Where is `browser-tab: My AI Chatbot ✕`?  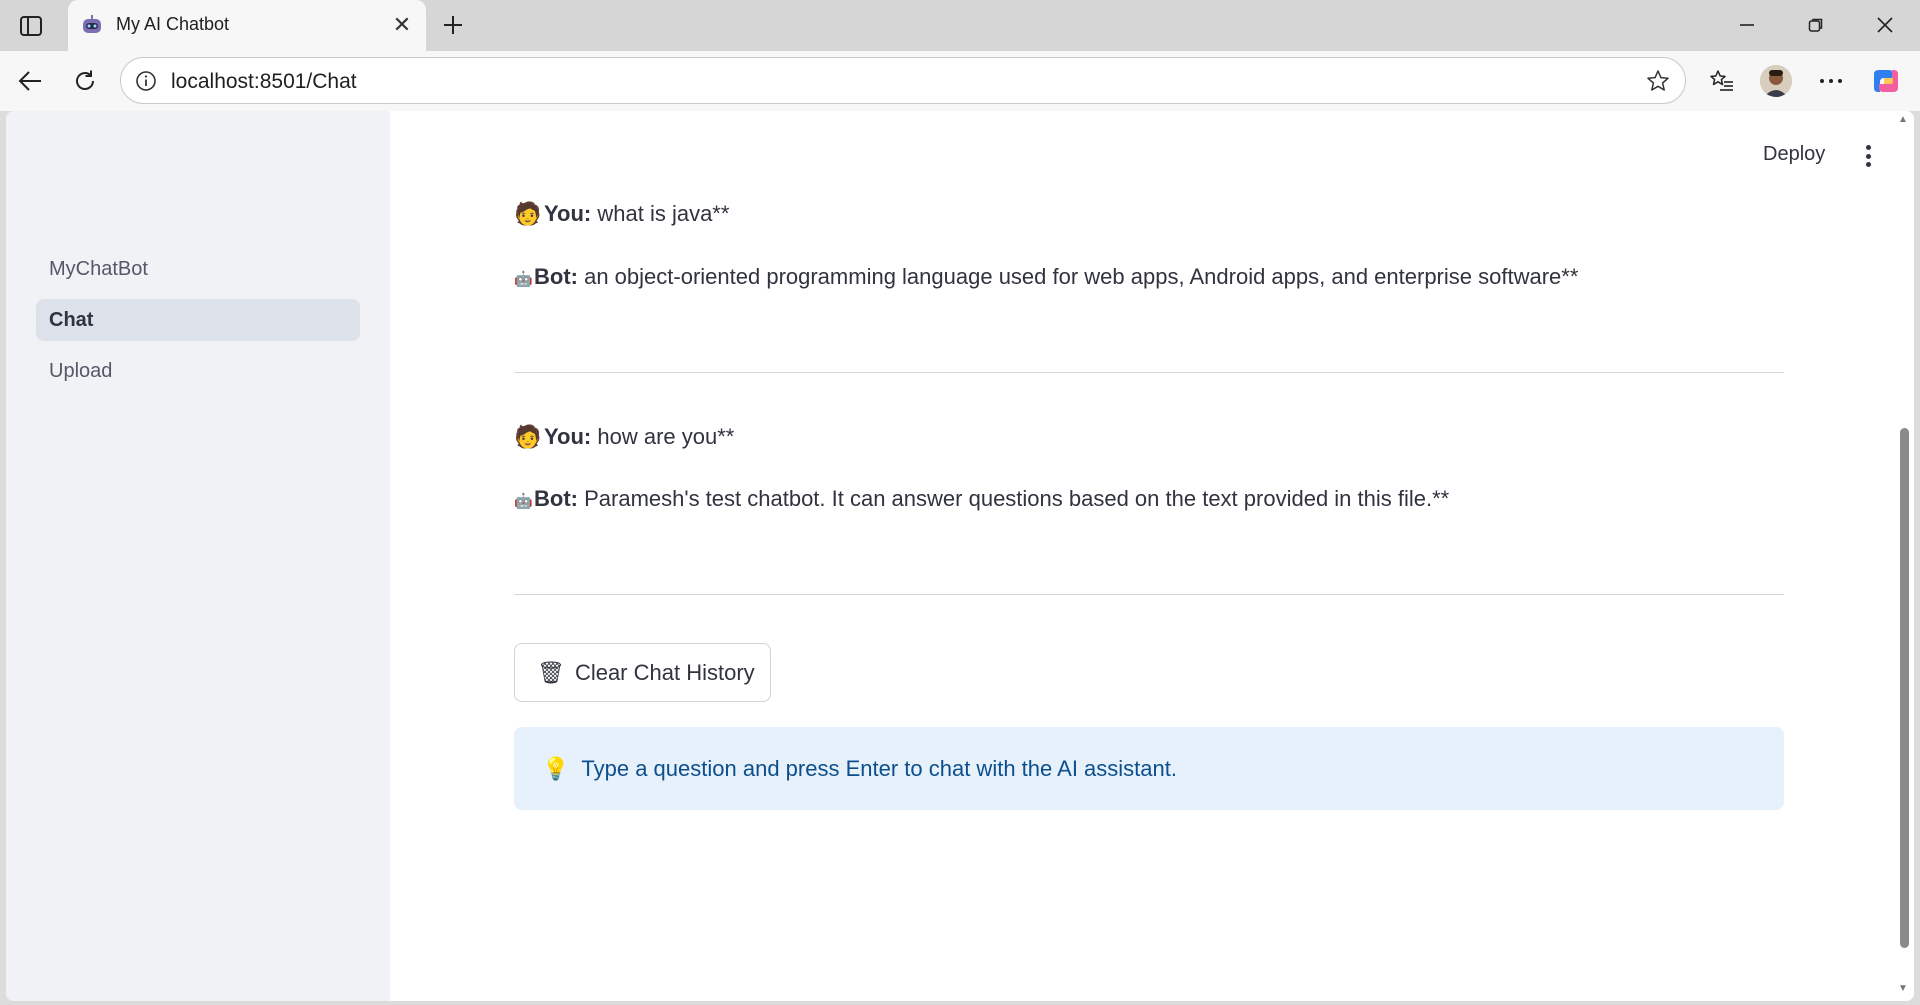 browser-tab: My AI Chatbot ✕ is located at coordinates (247, 25).